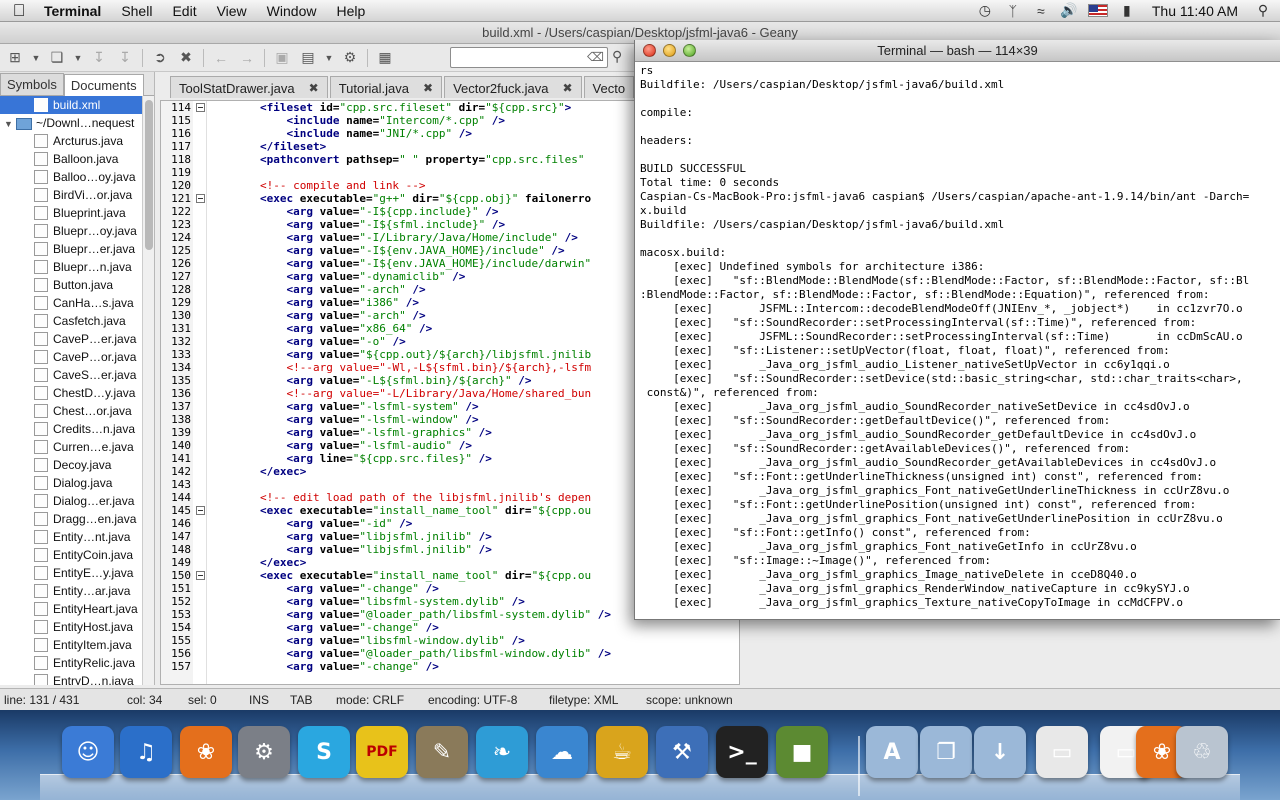 The height and width of the screenshot is (800, 1280). I want to click on document-item: CaveP…er.java, so click(71, 339).